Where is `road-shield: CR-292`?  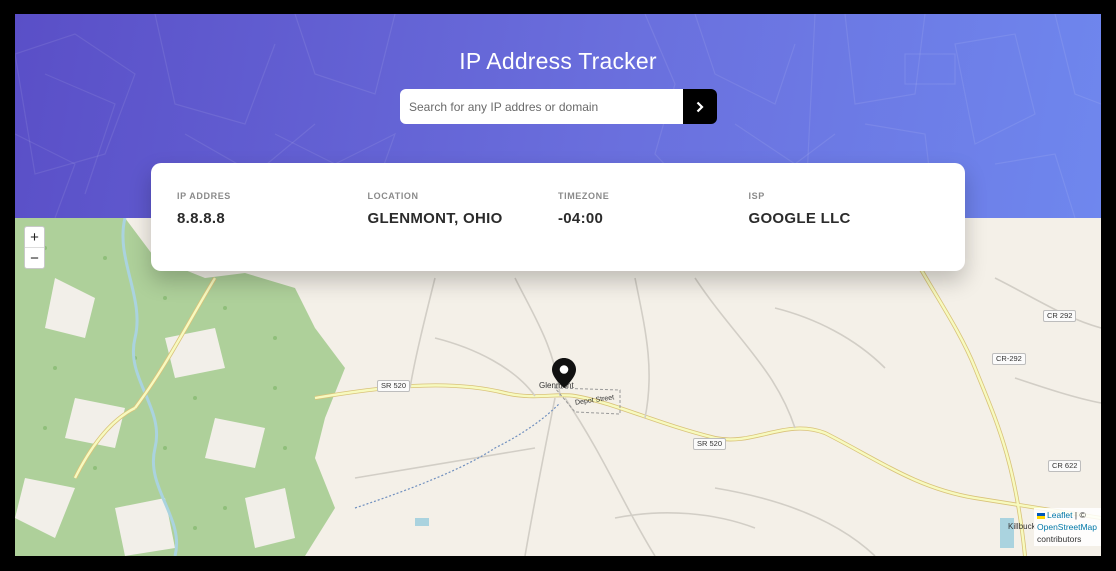 road-shield: CR-292 is located at coordinates (1009, 359).